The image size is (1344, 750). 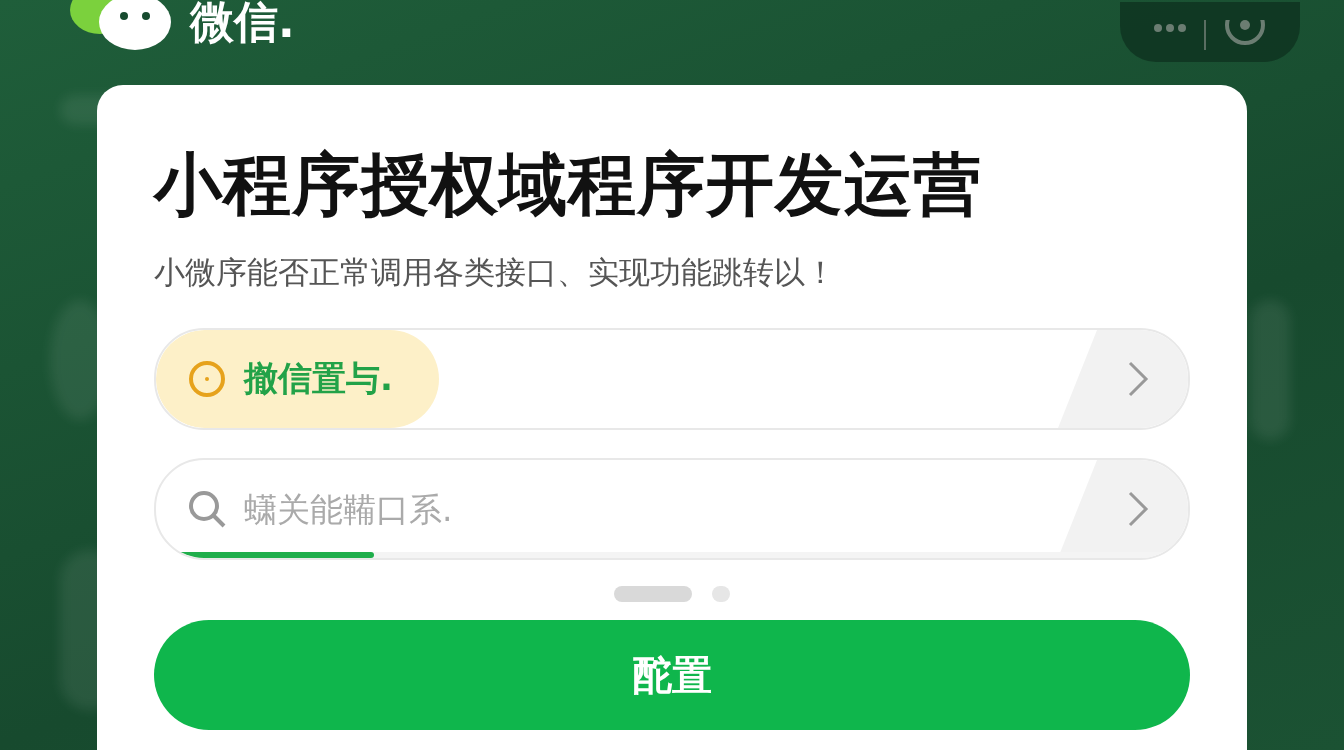 I want to click on capsule-menu, so click(x=1210, y=32).